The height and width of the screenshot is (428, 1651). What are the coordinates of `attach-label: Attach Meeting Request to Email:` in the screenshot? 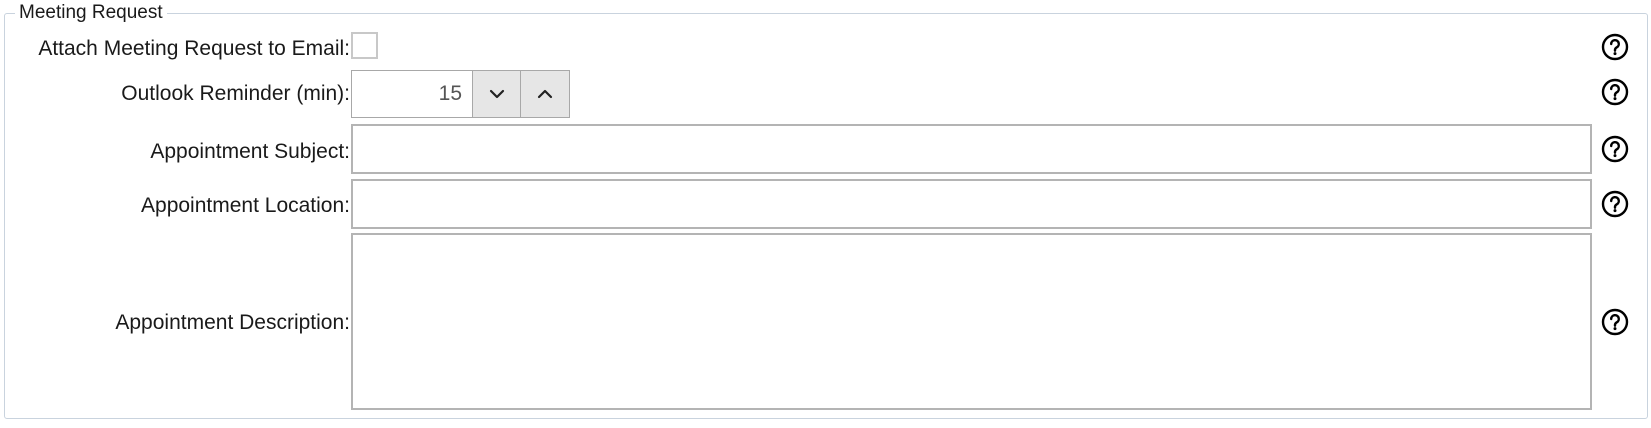 It's located at (194, 48).